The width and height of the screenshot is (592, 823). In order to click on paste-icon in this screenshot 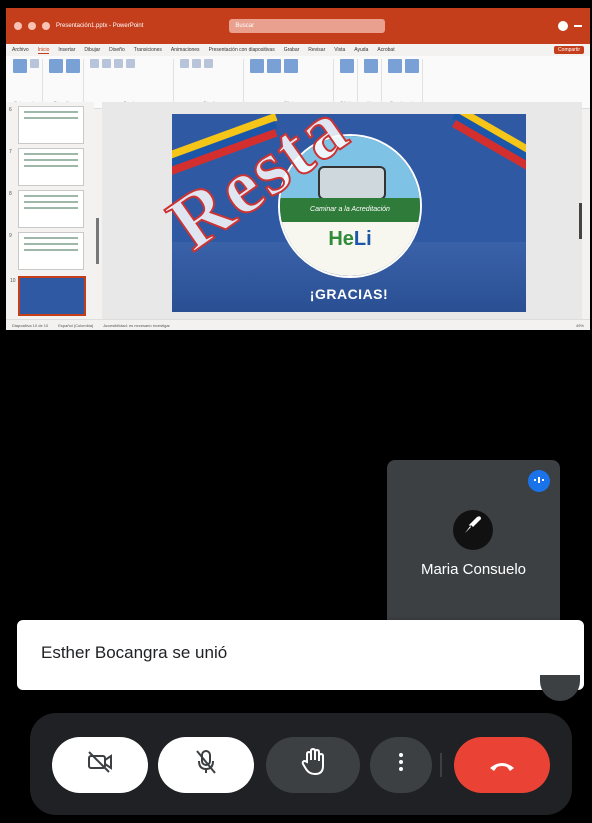, I will do `click(20, 66)`.